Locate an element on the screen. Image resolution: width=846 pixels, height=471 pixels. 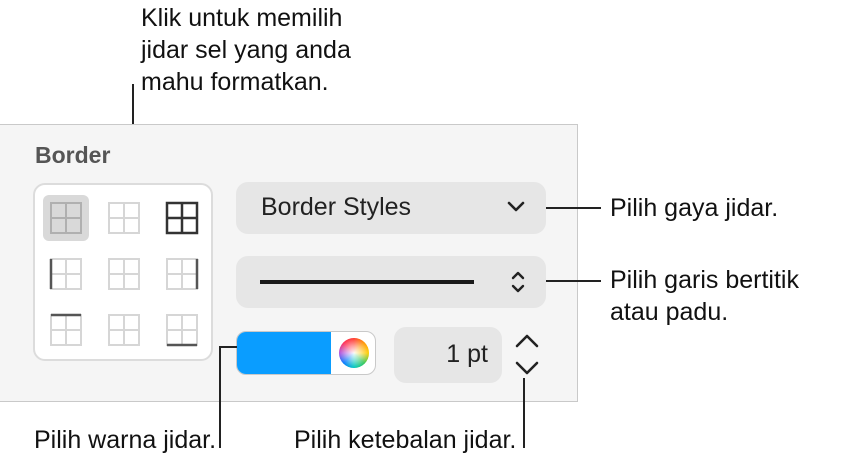
callout-line: Klik untuk memilih is located at coordinates (242, 18).